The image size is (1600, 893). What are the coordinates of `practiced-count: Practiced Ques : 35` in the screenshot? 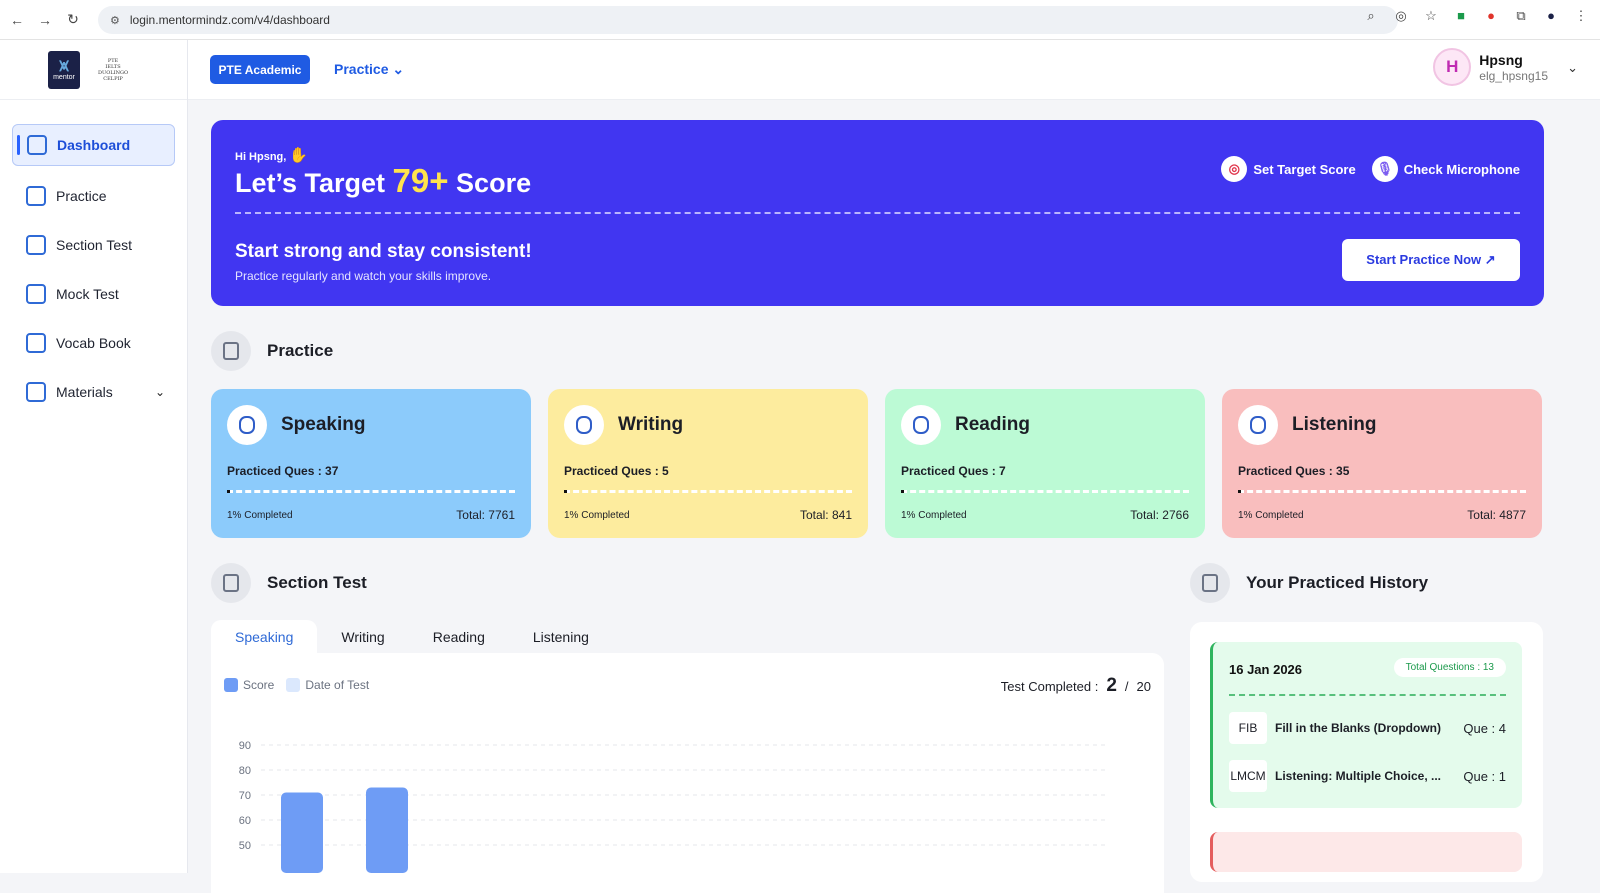 It's located at (1294, 471).